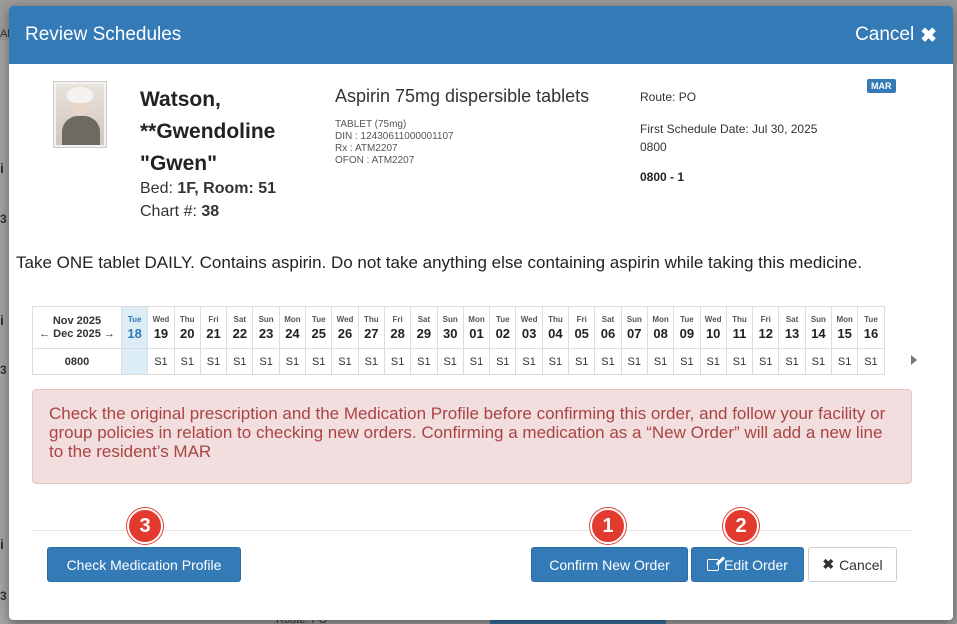 The image size is (957, 624). What do you see at coordinates (896, 35) in the screenshot?
I see `header-cancel-button: Cancel ✖` at bounding box center [896, 35].